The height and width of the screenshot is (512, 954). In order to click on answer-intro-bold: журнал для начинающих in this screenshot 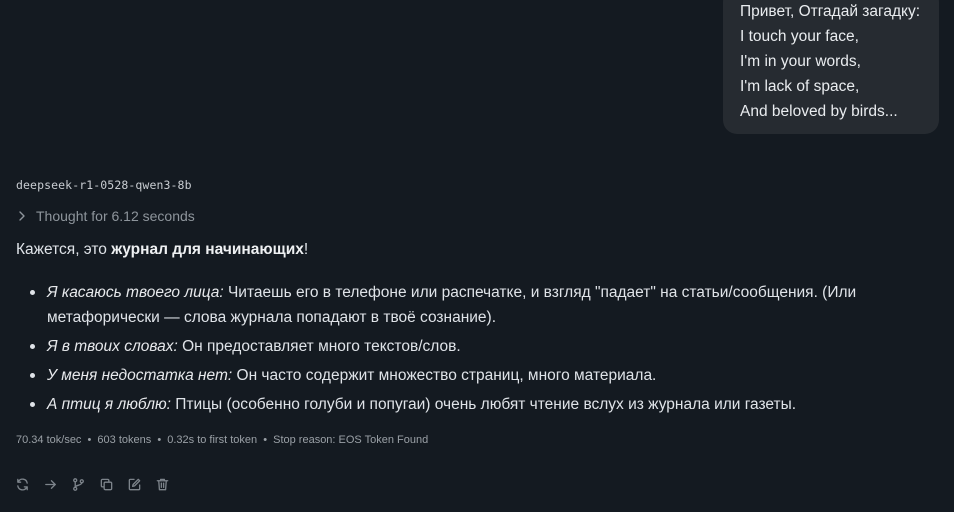, I will do `click(207, 249)`.